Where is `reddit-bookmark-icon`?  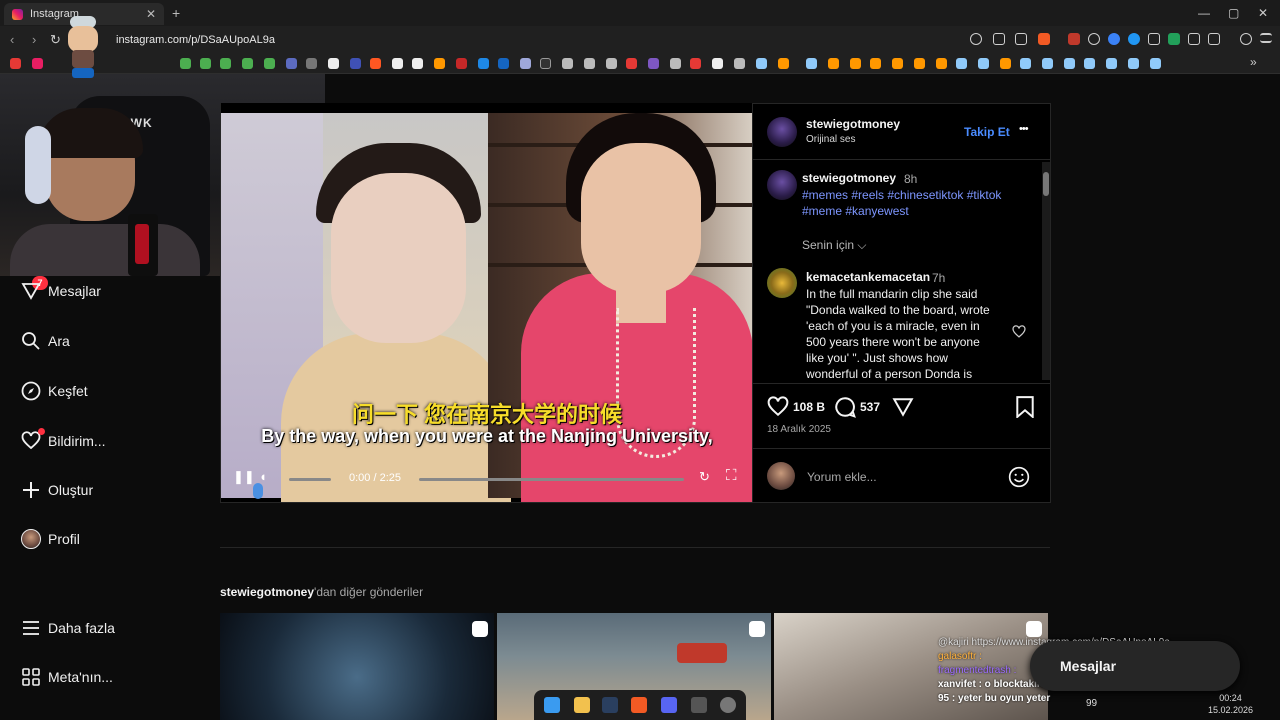
reddit-bookmark-icon is located at coordinates (375, 63).